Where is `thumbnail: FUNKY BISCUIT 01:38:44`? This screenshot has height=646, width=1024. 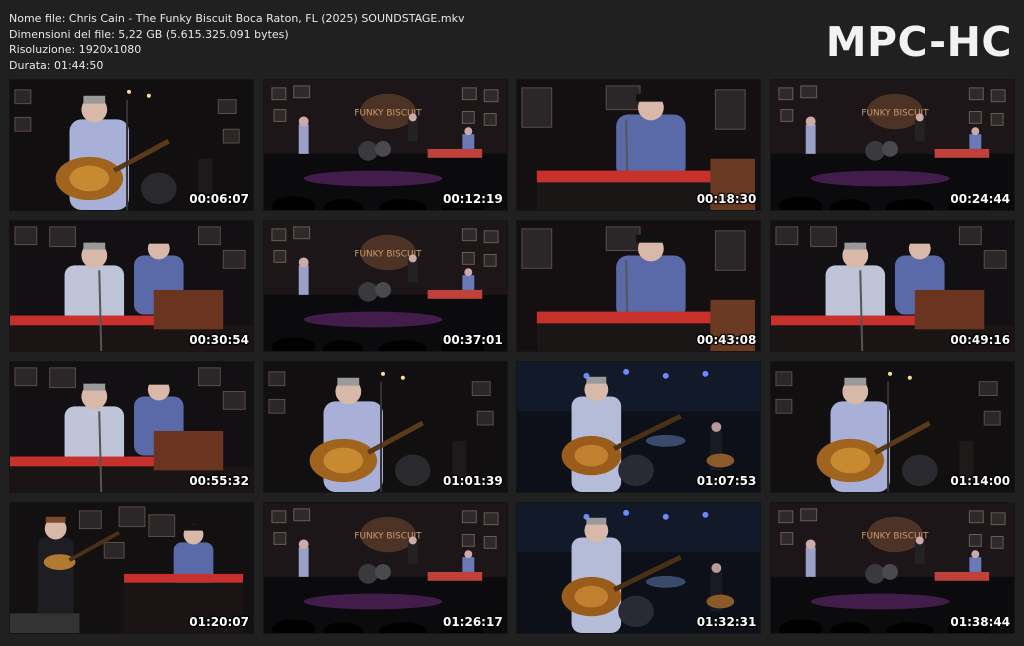
thumbnail: FUNKY BISCUIT 01:38:44 is located at coordinates (893, 568).